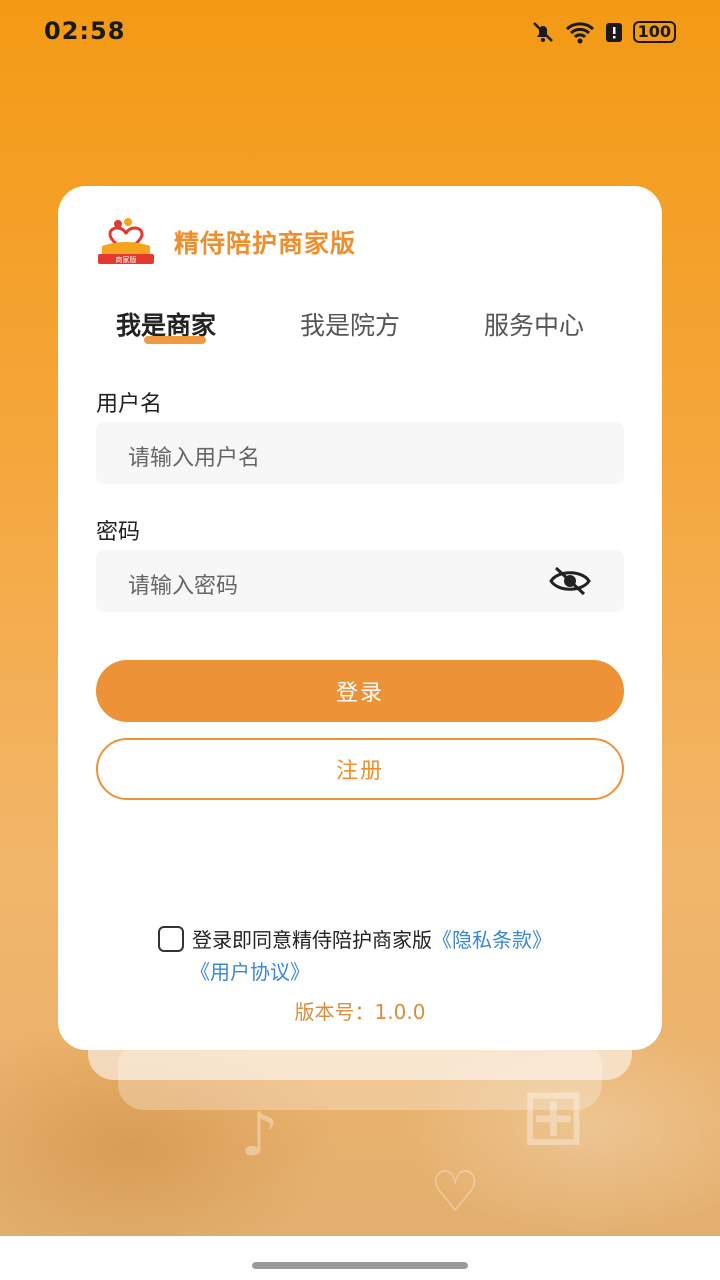 This screenshot has width=720, height=1280. Describe the element at coordinates (360, 1265) in the screenshot. I see `home-indicator` at that location.